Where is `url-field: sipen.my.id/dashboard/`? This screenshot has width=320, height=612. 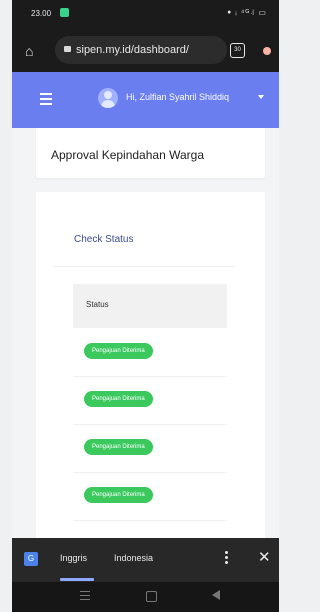
url-field: sipen.my.id/dashboard/ is located at coordinates (141, 50).